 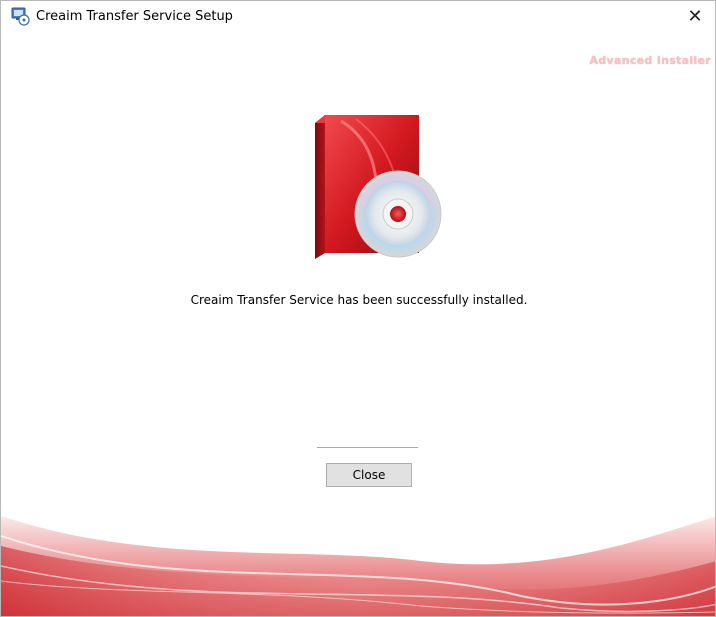 What do you see at coordinates (695, 16) in the screenshot?
I see `close-icon: ✕` at bounding box center [695, 16].